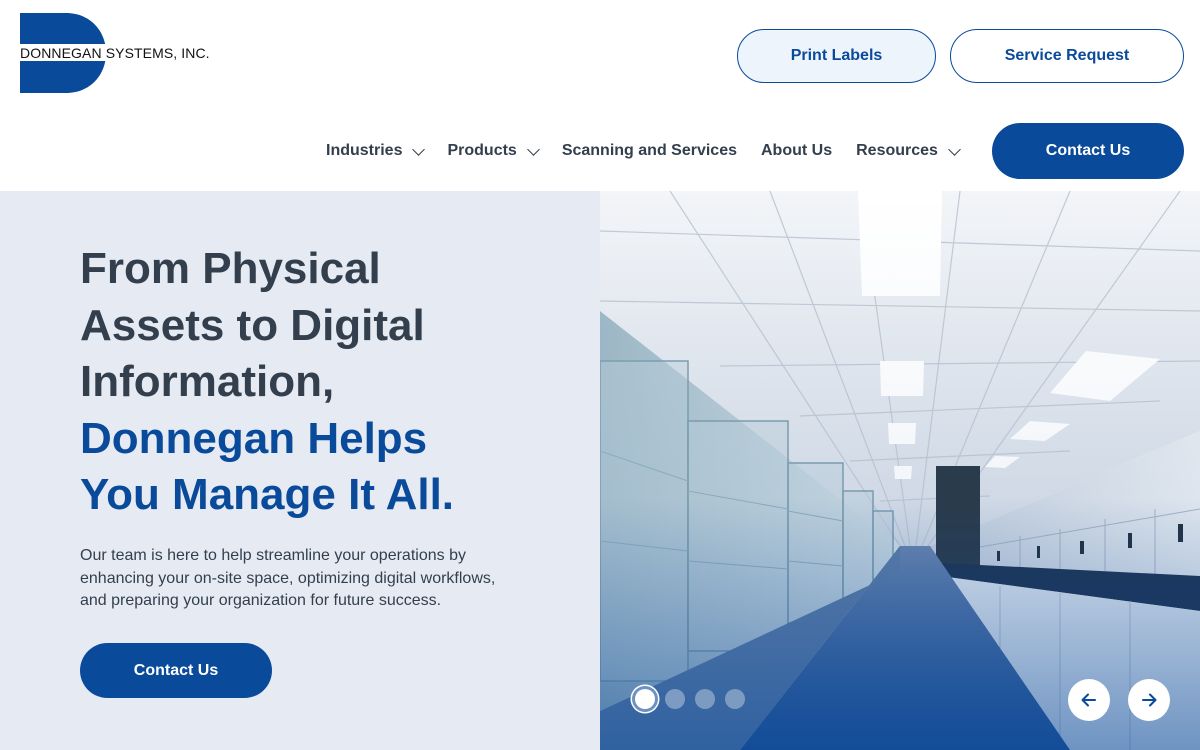  What do you see at coordinates (176, 670) in the screenshot?
I see `hero-contact-button: Contact Us` at bounding box center [176, 670].